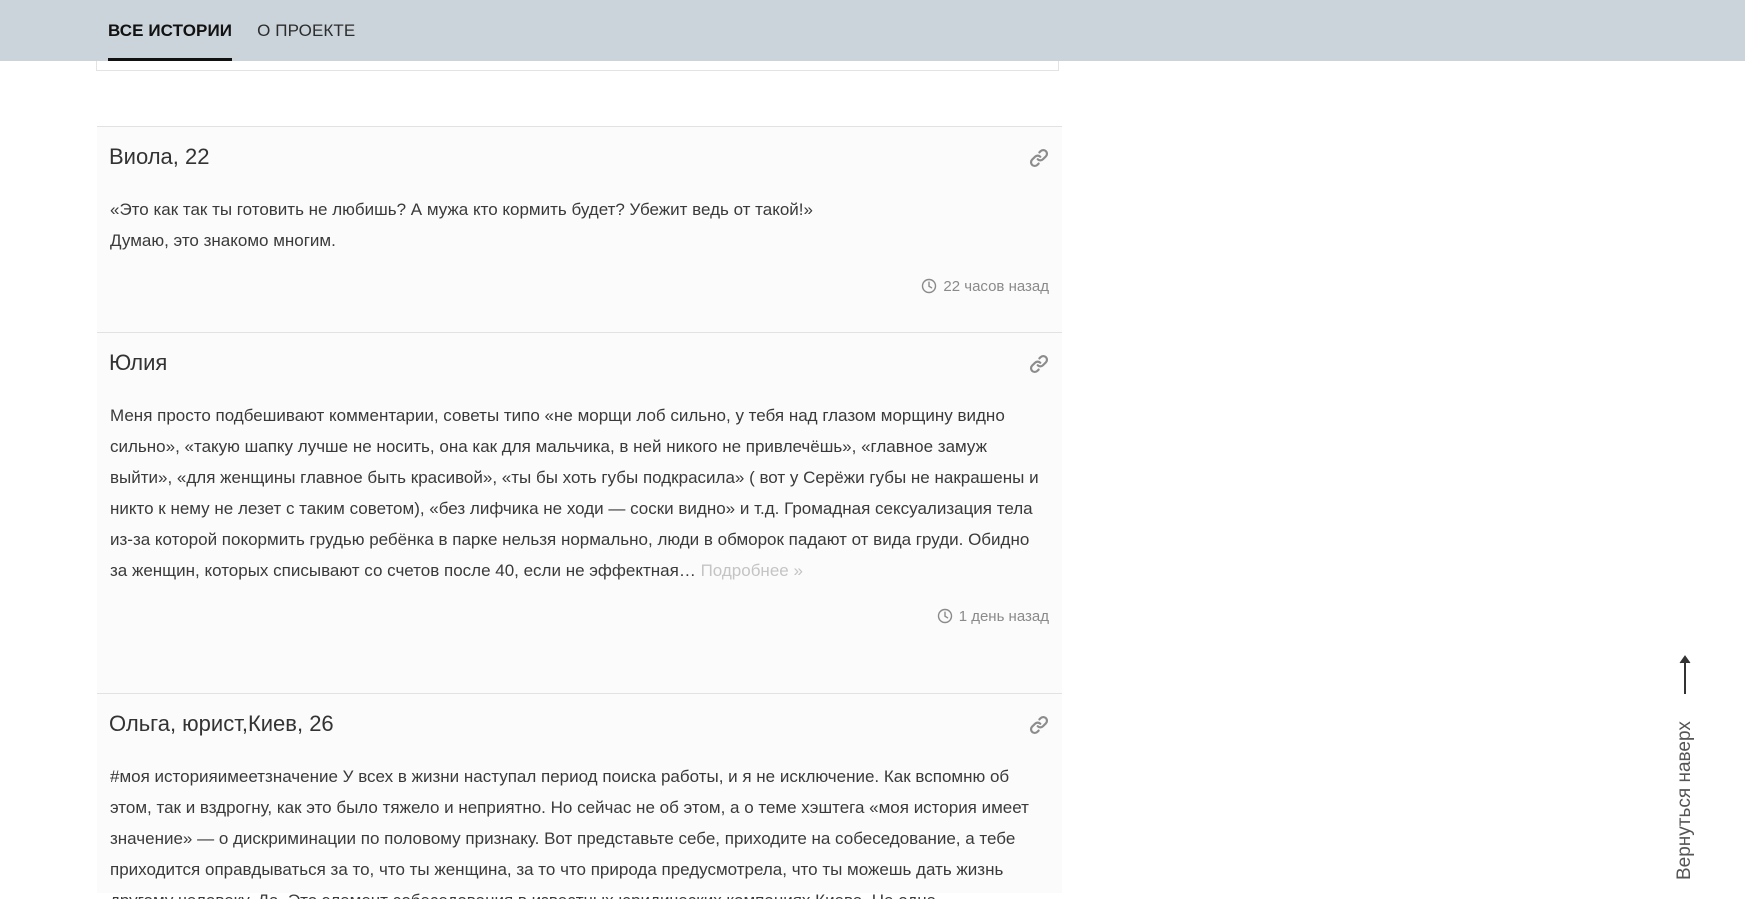 This screenshot has height=899, width=1745. What do you see at coordinates (244, 30) in the screenshot?
I see `main-nav: ВСЕ ИСТОРИИ О ПРОЕКТЕ` at bounding box center [244, 30].